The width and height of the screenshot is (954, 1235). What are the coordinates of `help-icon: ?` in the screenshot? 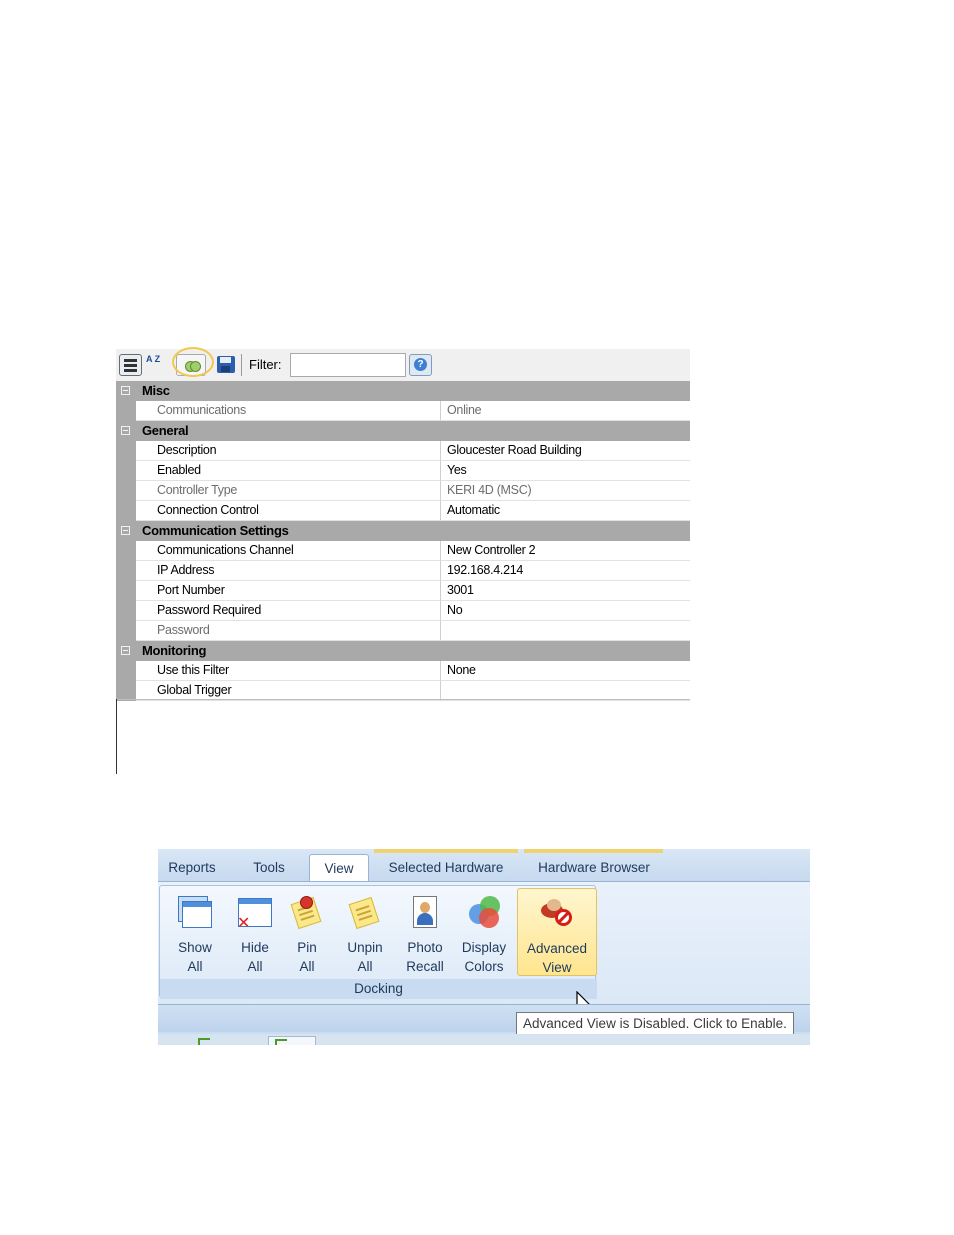 It's located at (420, 364).